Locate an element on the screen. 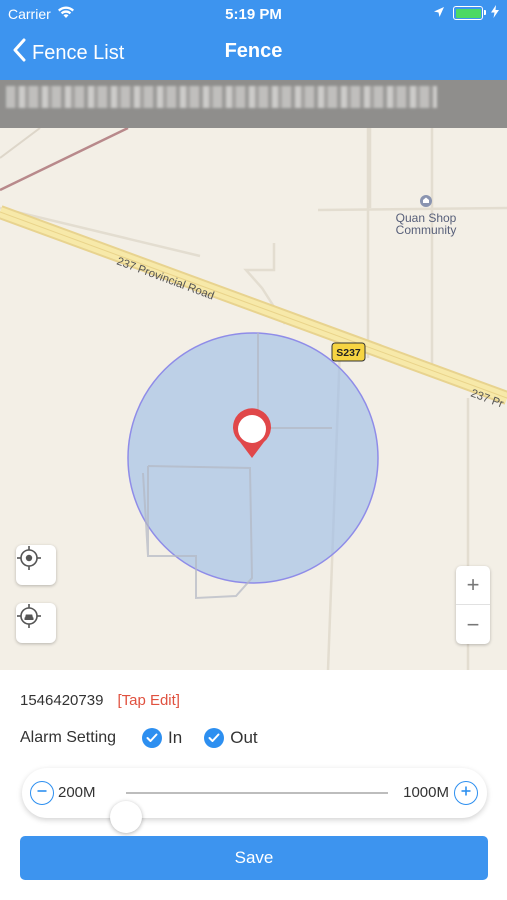 This screenshot has width=507, height=900. device-row: 1546420739 [Tap Edit] is located at coordinates (100, 700).